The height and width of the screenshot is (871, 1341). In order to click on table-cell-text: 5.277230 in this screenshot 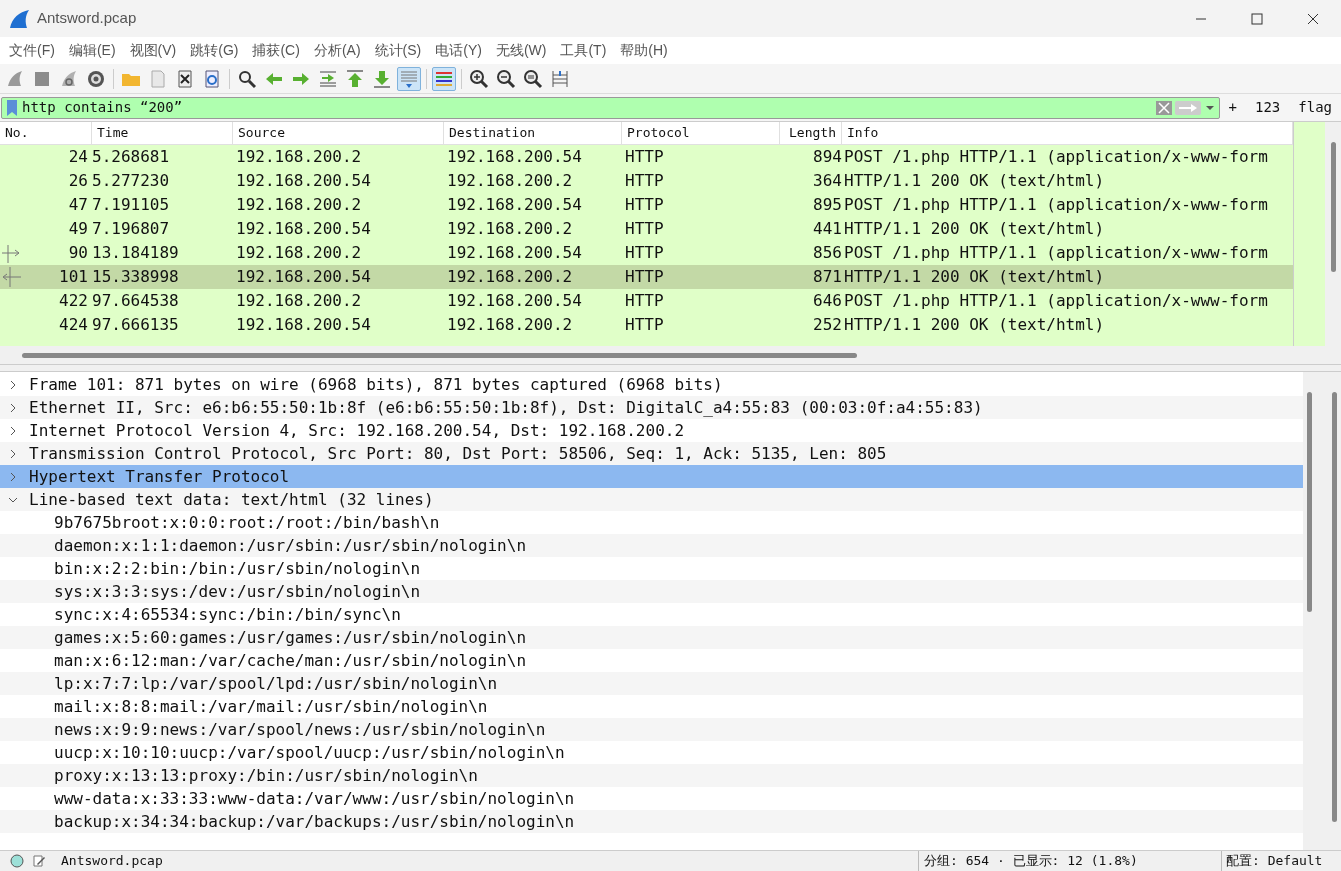, I will do `click(131, 181)`.